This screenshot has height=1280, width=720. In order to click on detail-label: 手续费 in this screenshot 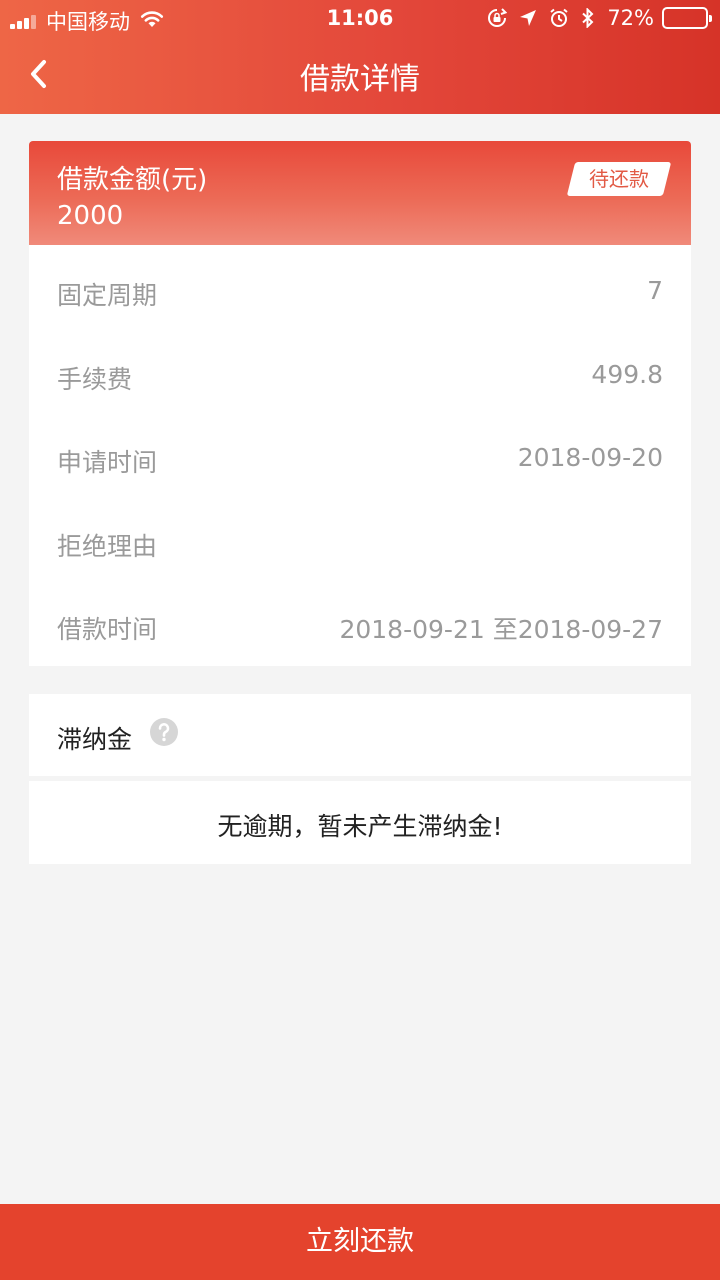, I will do `click(95, 379)`.